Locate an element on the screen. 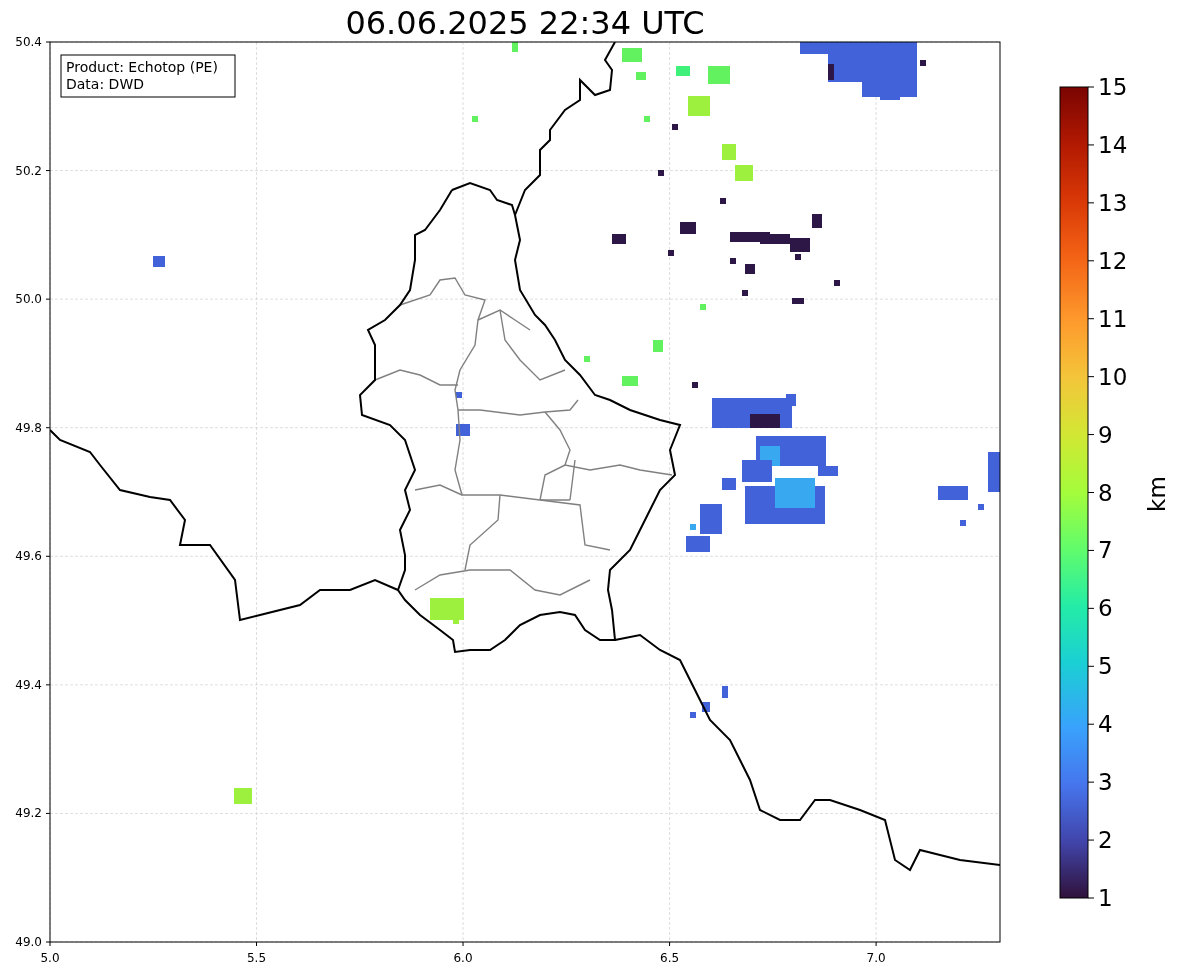 Image resolution: width=1178 pixels, height=976 pixels. info-text: Product: Echotop (PE) is located at coordinates (142, 67).